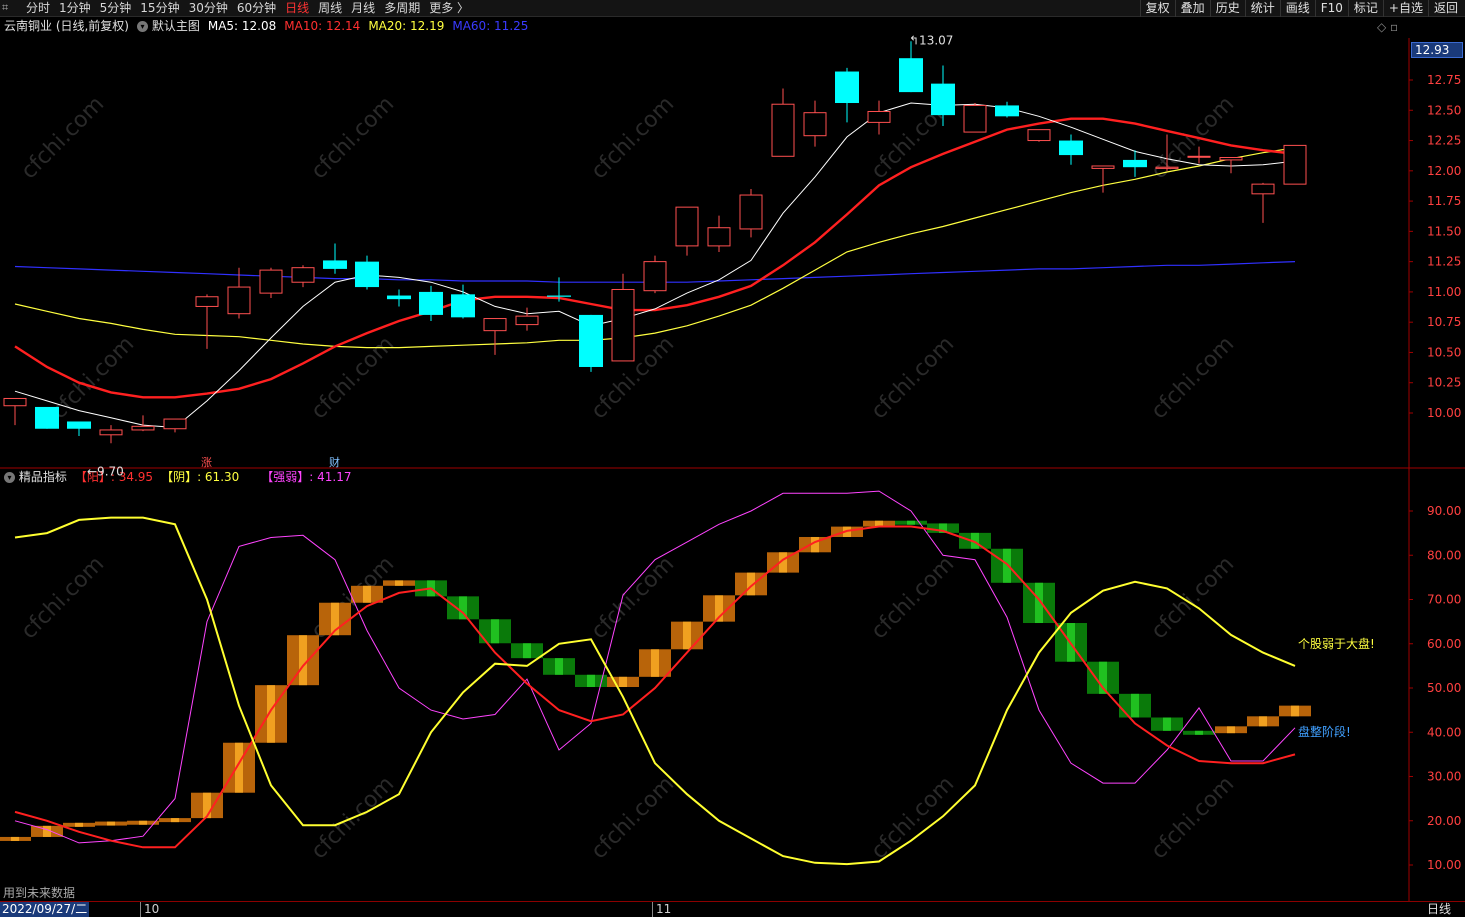 The image size is (1465, 917). Describe the element at coordinates (1444, 110) in the screenshot. I see `price-tick-label: 12.50` at that location.